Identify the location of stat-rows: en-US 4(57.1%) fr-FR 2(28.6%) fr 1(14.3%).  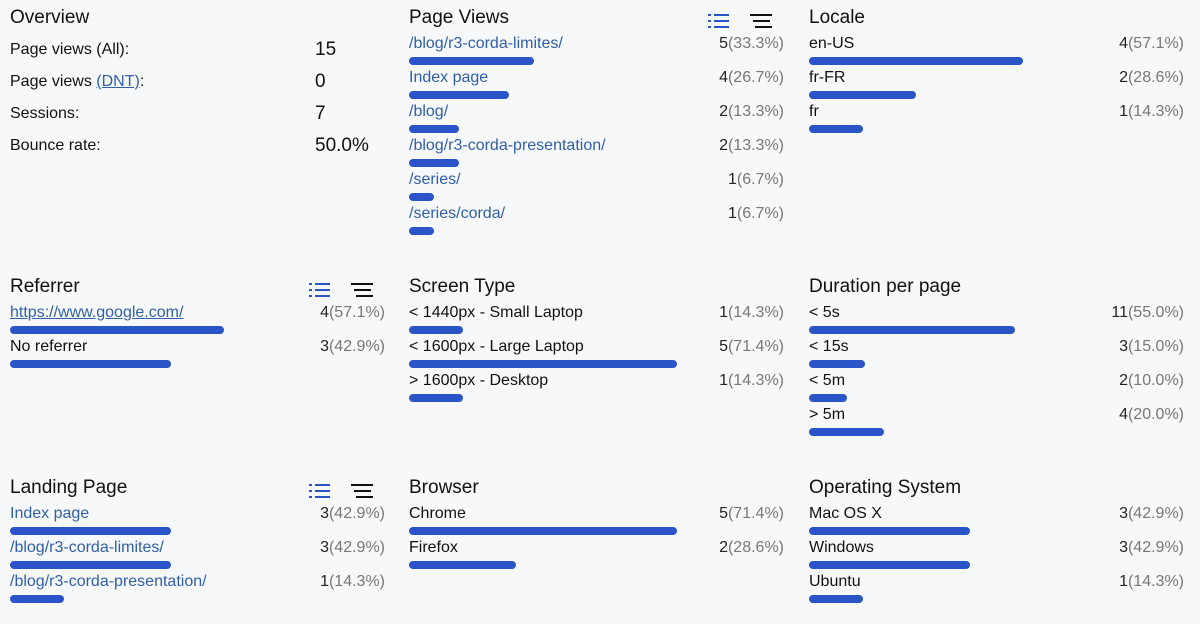
(999, 83).